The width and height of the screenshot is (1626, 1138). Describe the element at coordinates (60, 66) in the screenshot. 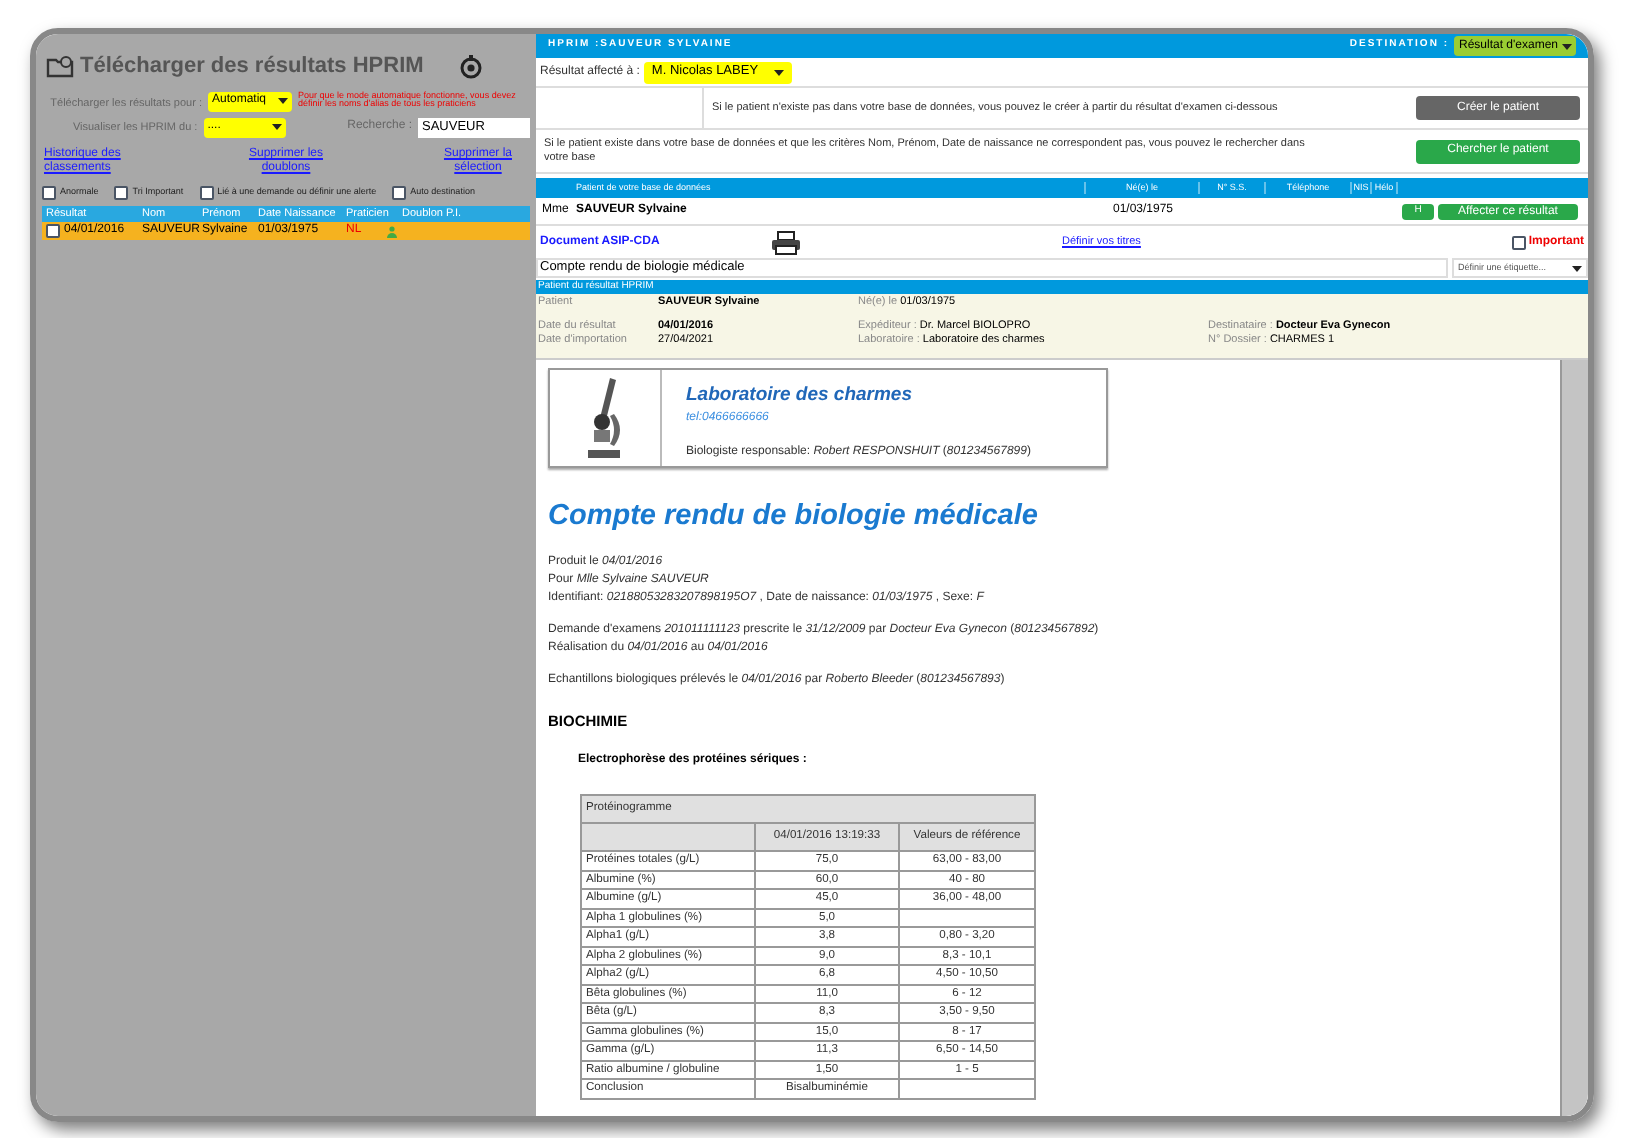

I see `download-folder-icon` at that location.